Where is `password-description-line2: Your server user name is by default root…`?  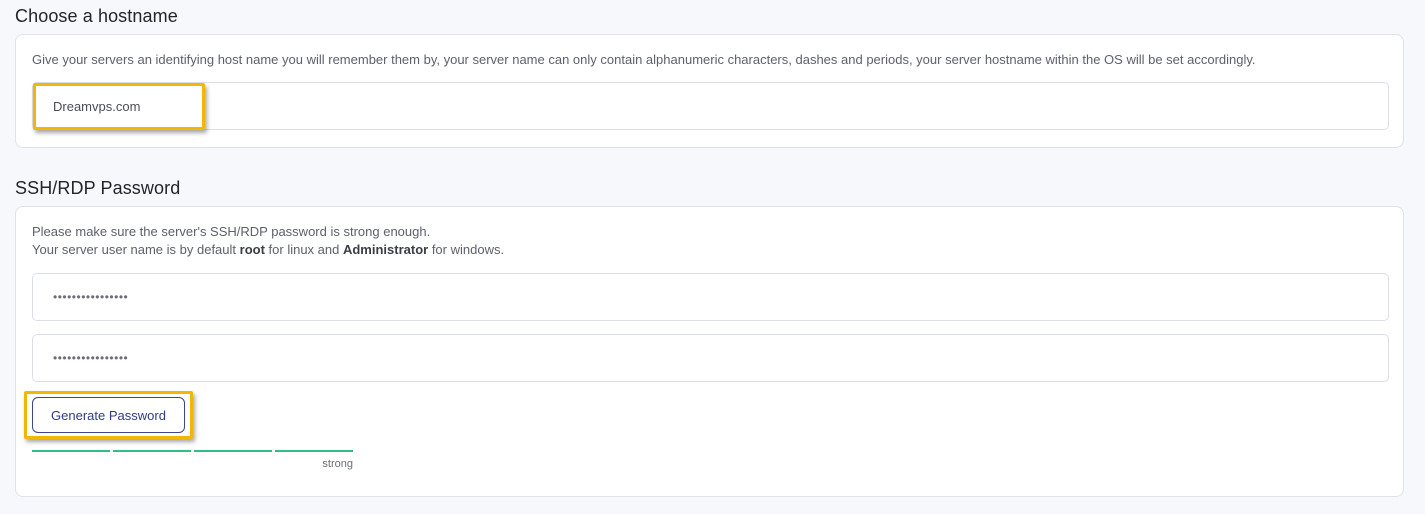
password-description-line2: Your server user name is by default root… is located at coordinates (268, 250).